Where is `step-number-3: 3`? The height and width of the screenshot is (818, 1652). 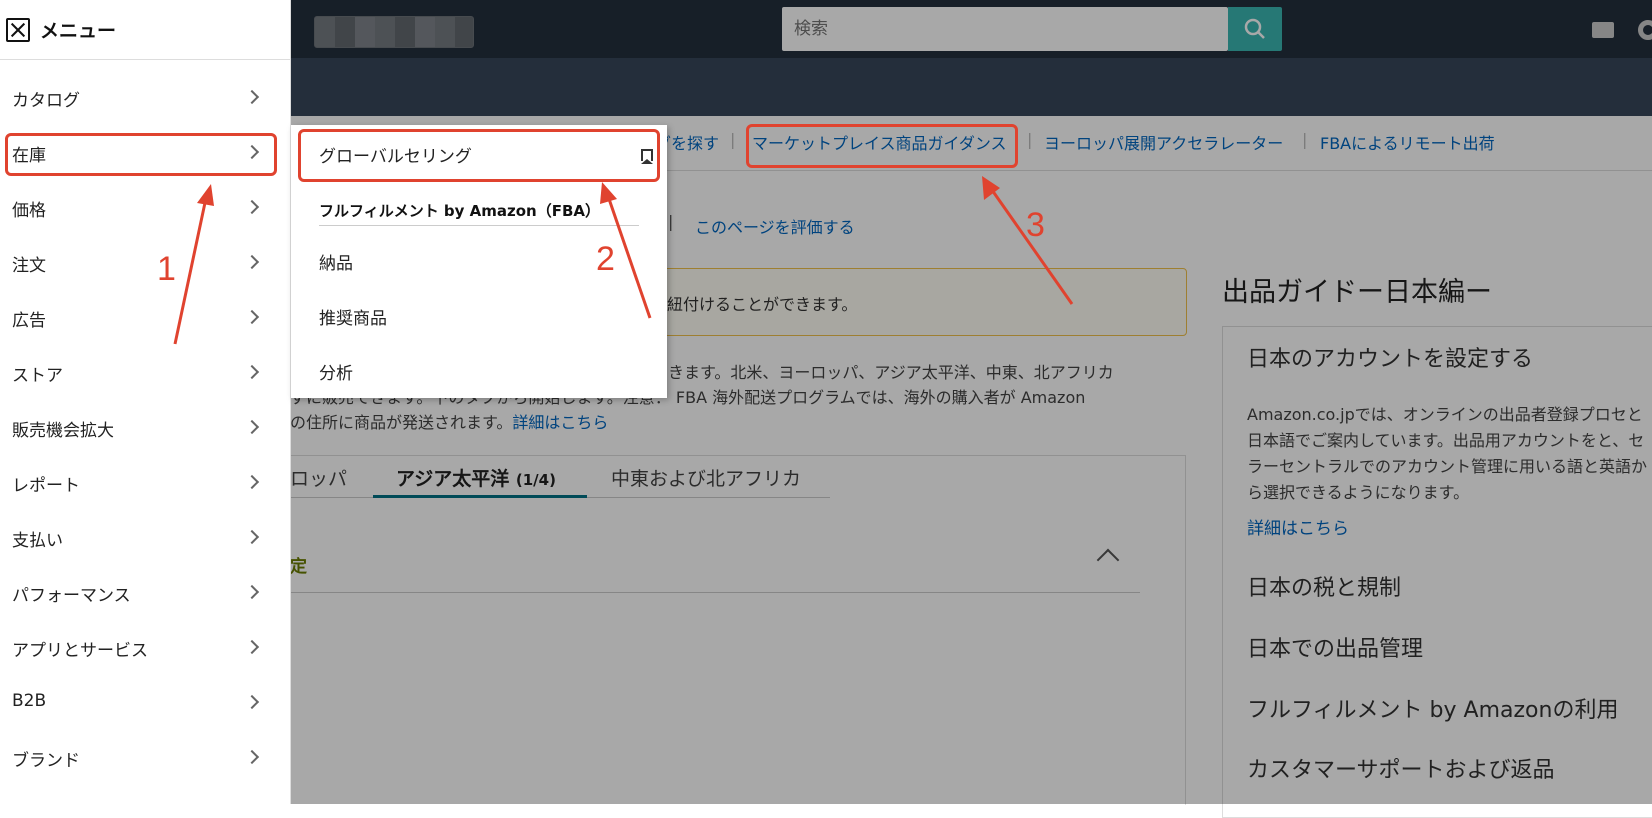 step-number-3: 3 is located at coordinates (1035, 225).